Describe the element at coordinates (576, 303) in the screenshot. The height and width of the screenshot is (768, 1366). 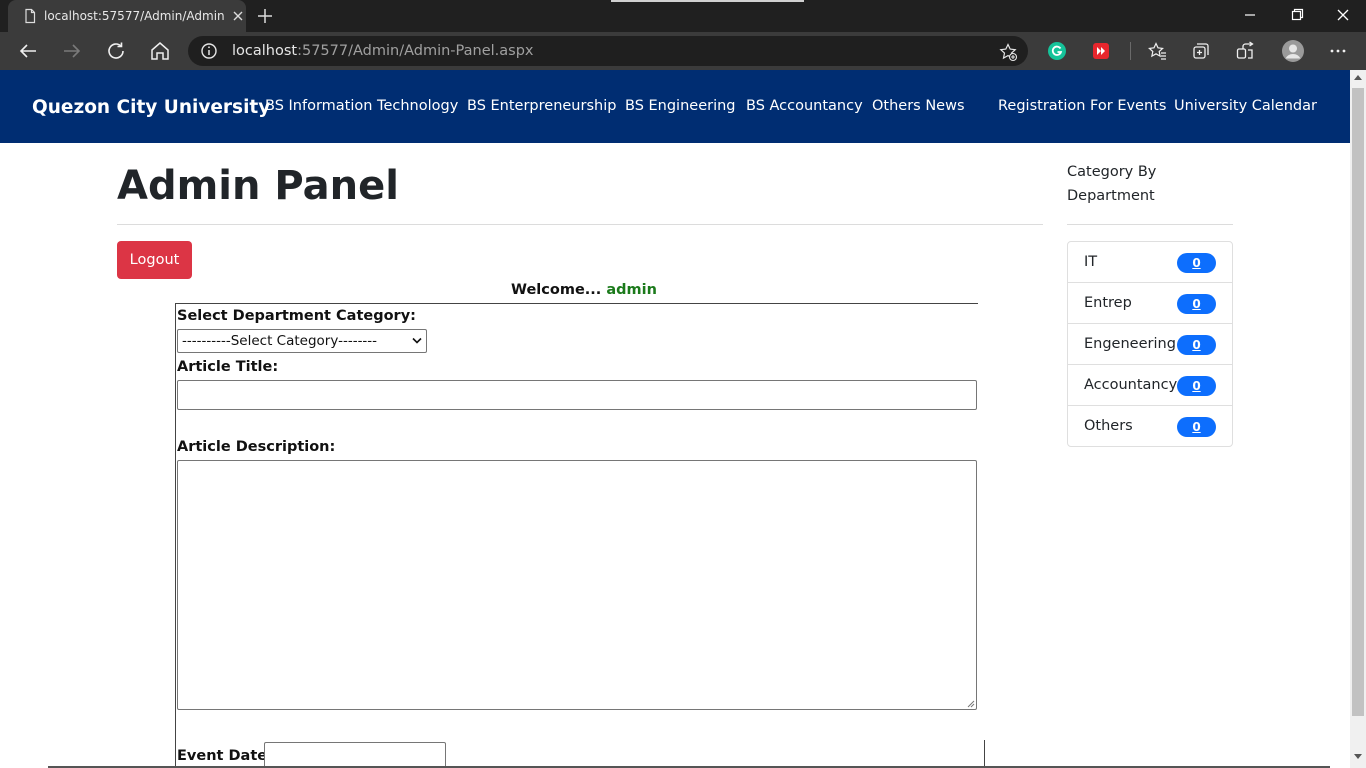
I see `form-table-border-top` at that location.